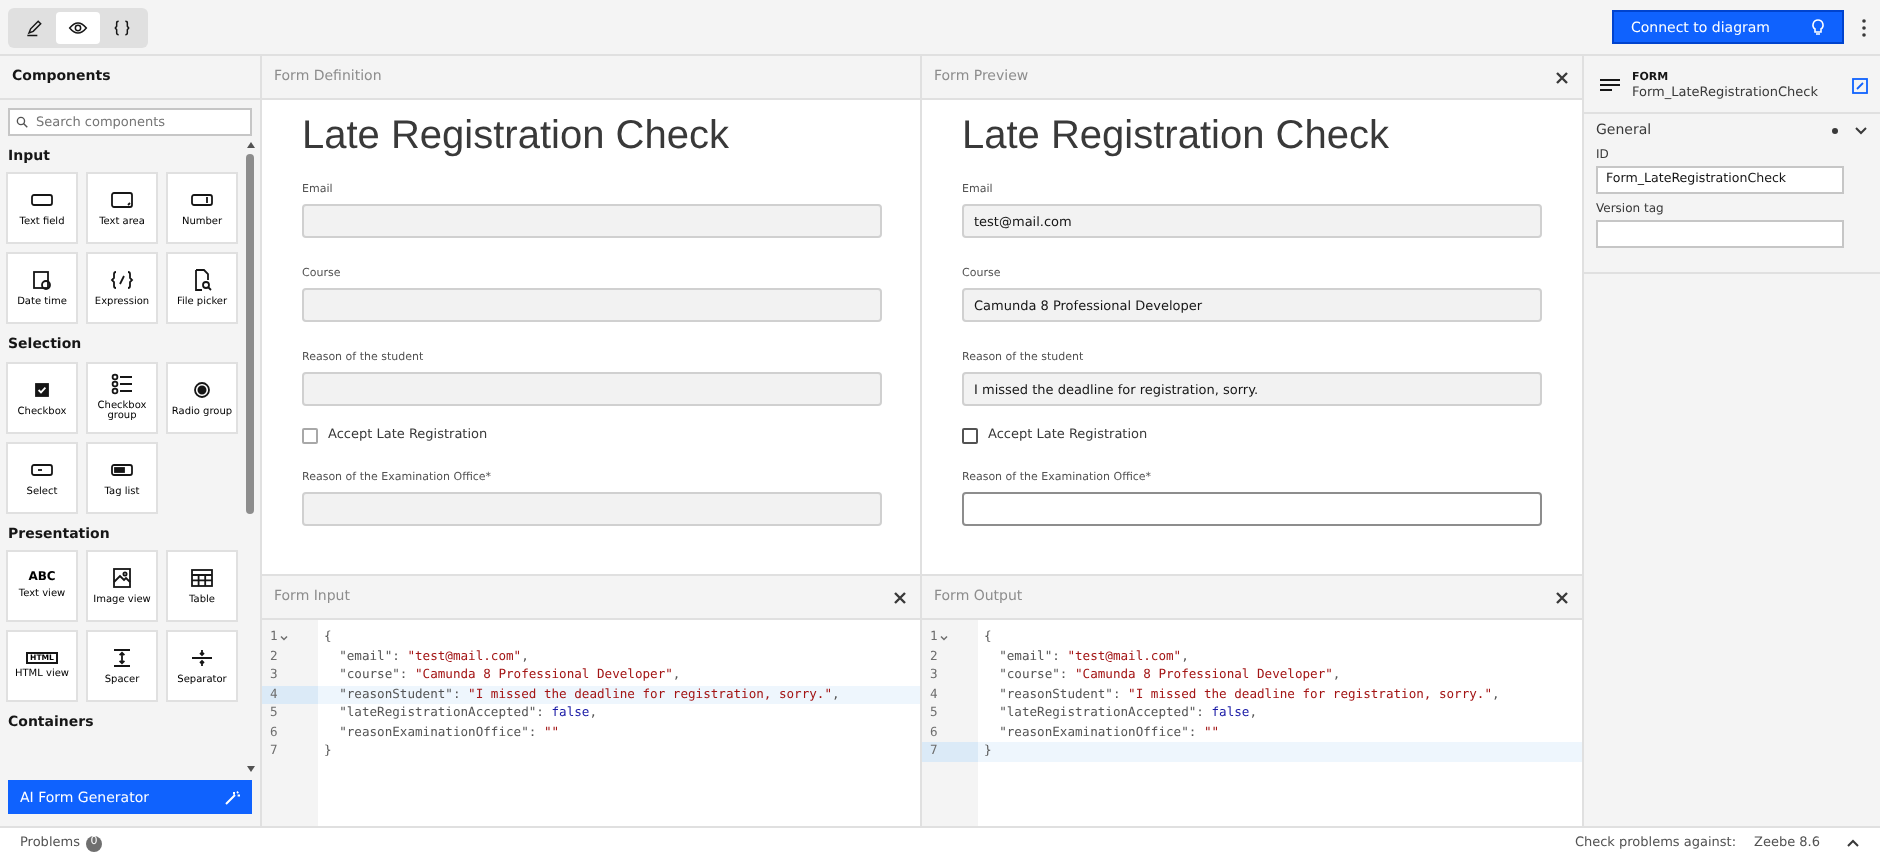  I want to click on text-area-icon, so click(122, 200).